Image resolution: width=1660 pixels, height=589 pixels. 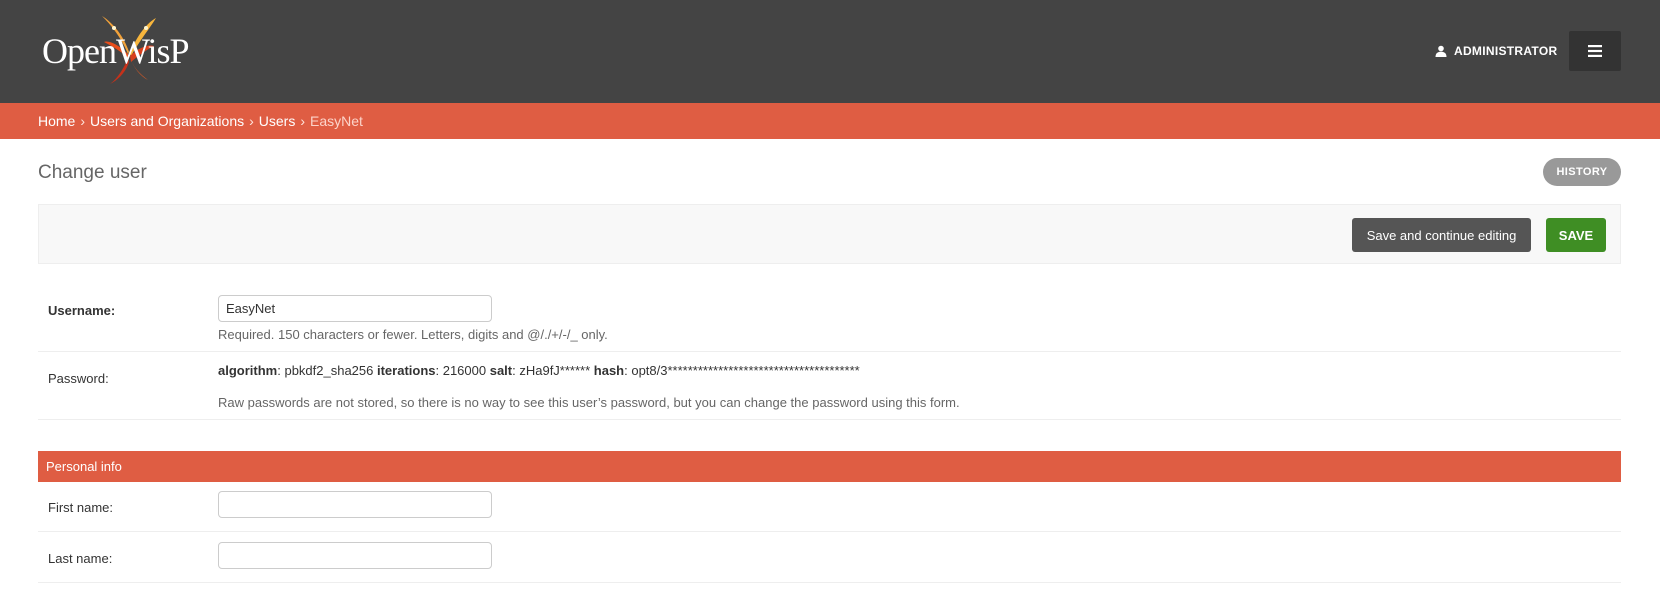 What do you see at coordinates (1441, 51) in the screenshot?
I see `user-icon` at bounding box center [1441, 51].